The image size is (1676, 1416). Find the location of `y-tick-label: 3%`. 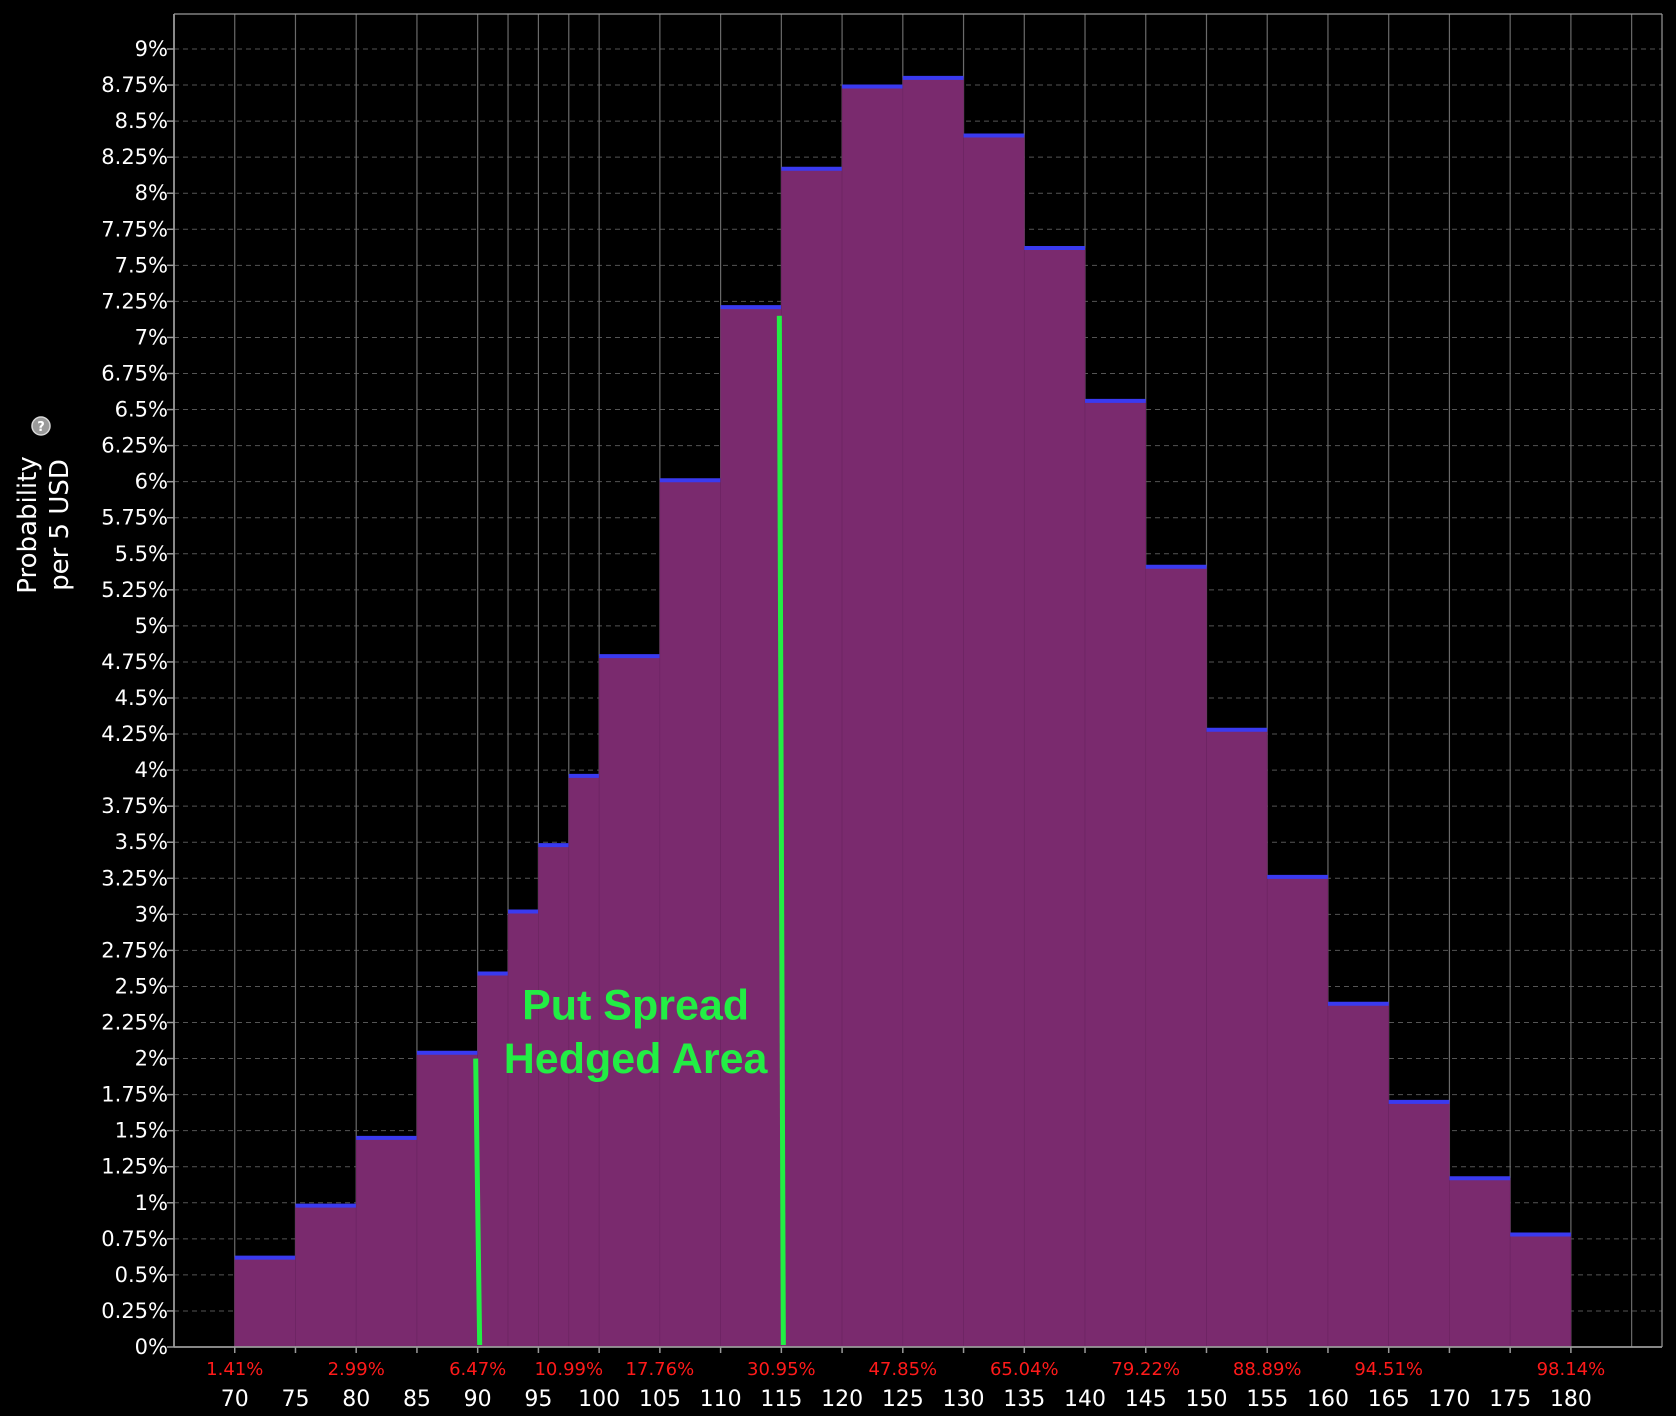

y-tick-label: 3% is located at coordinates (151, 914).